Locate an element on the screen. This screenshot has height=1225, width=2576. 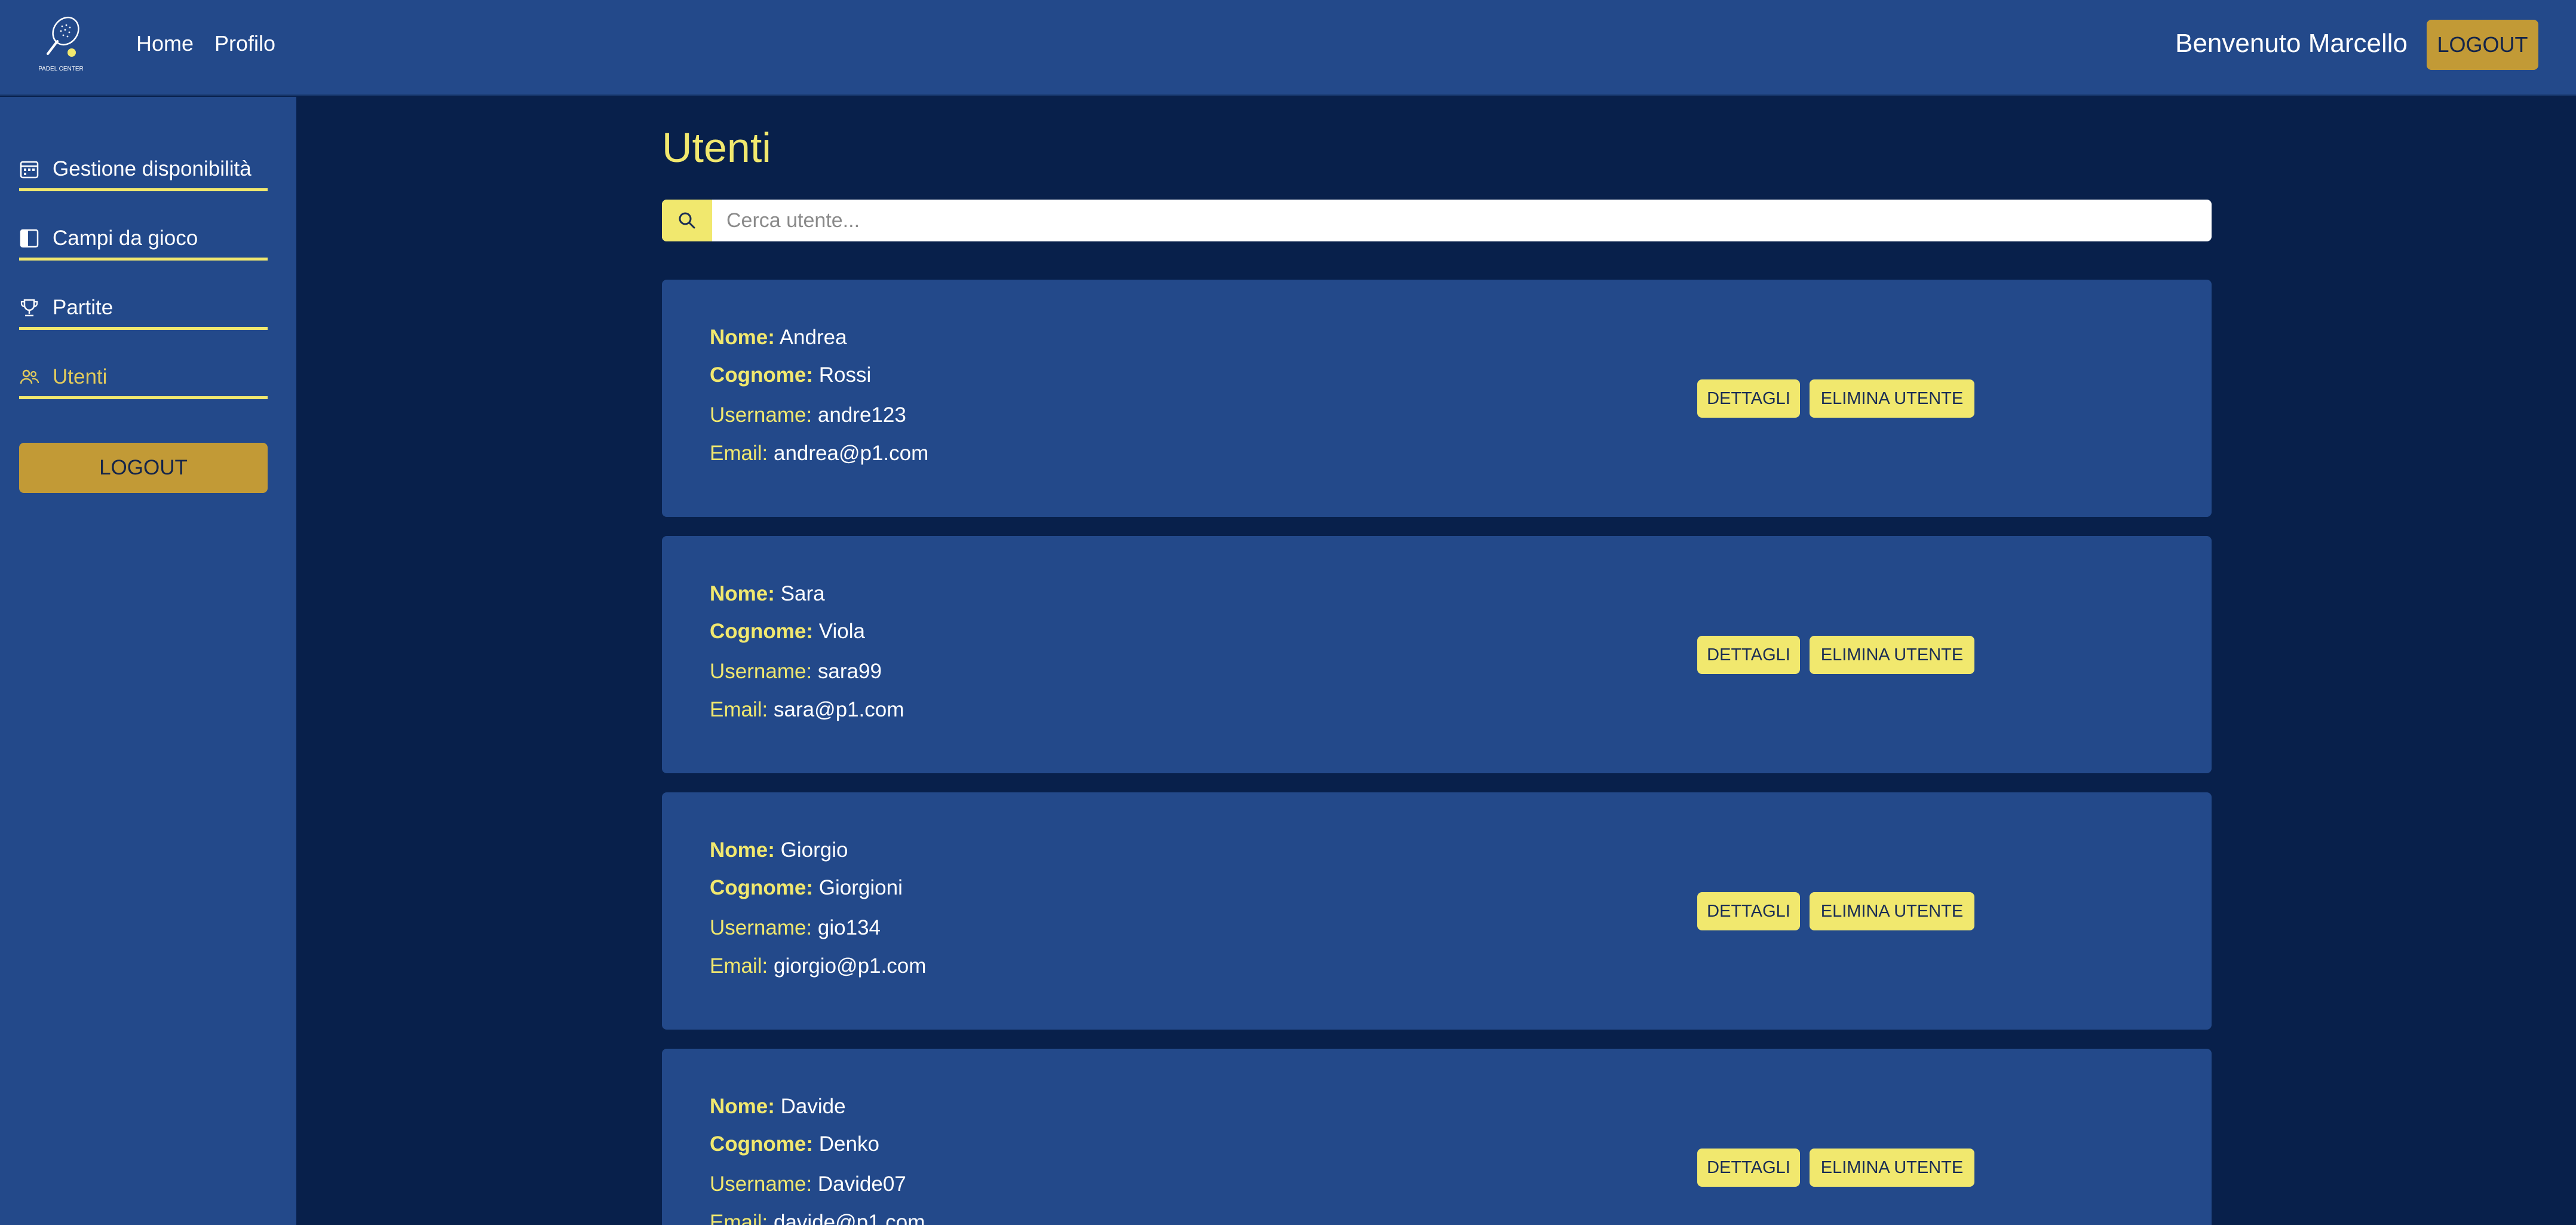
sidebar-item-label: Partite is located at coordinates (83, 307).